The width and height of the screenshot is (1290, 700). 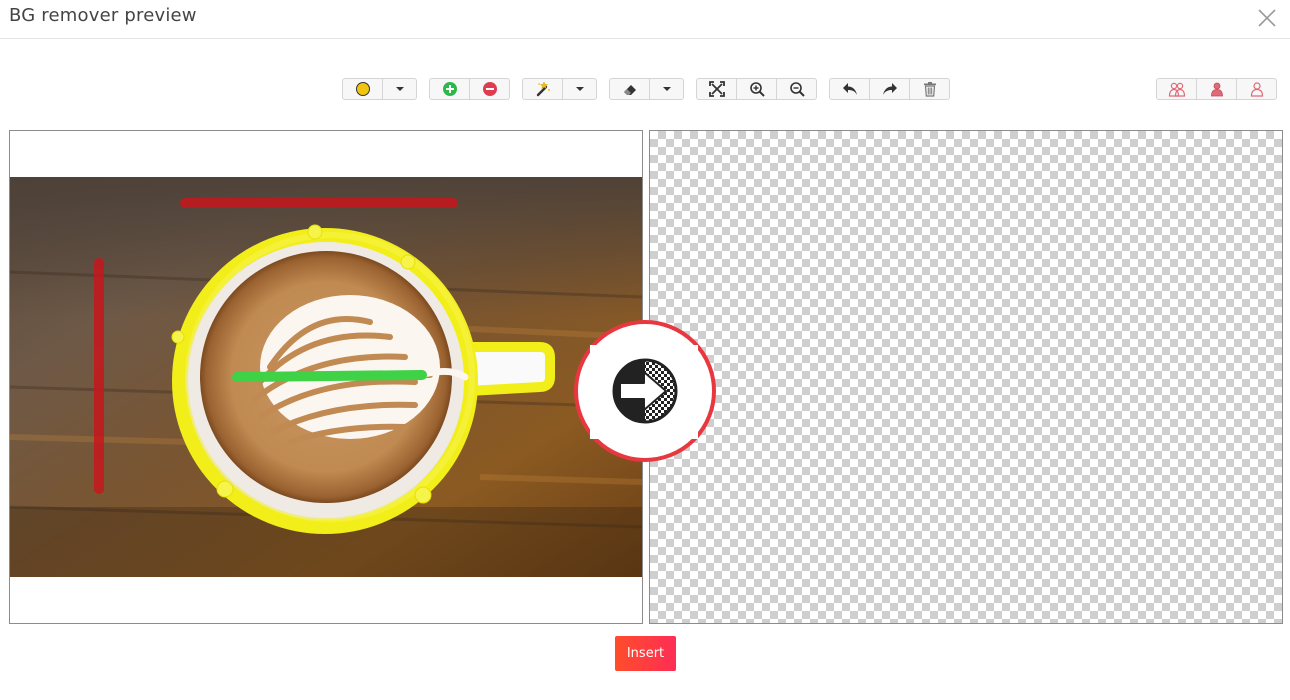 I want to click on modal-header: BG remover preview, so click(x=645, y=19).